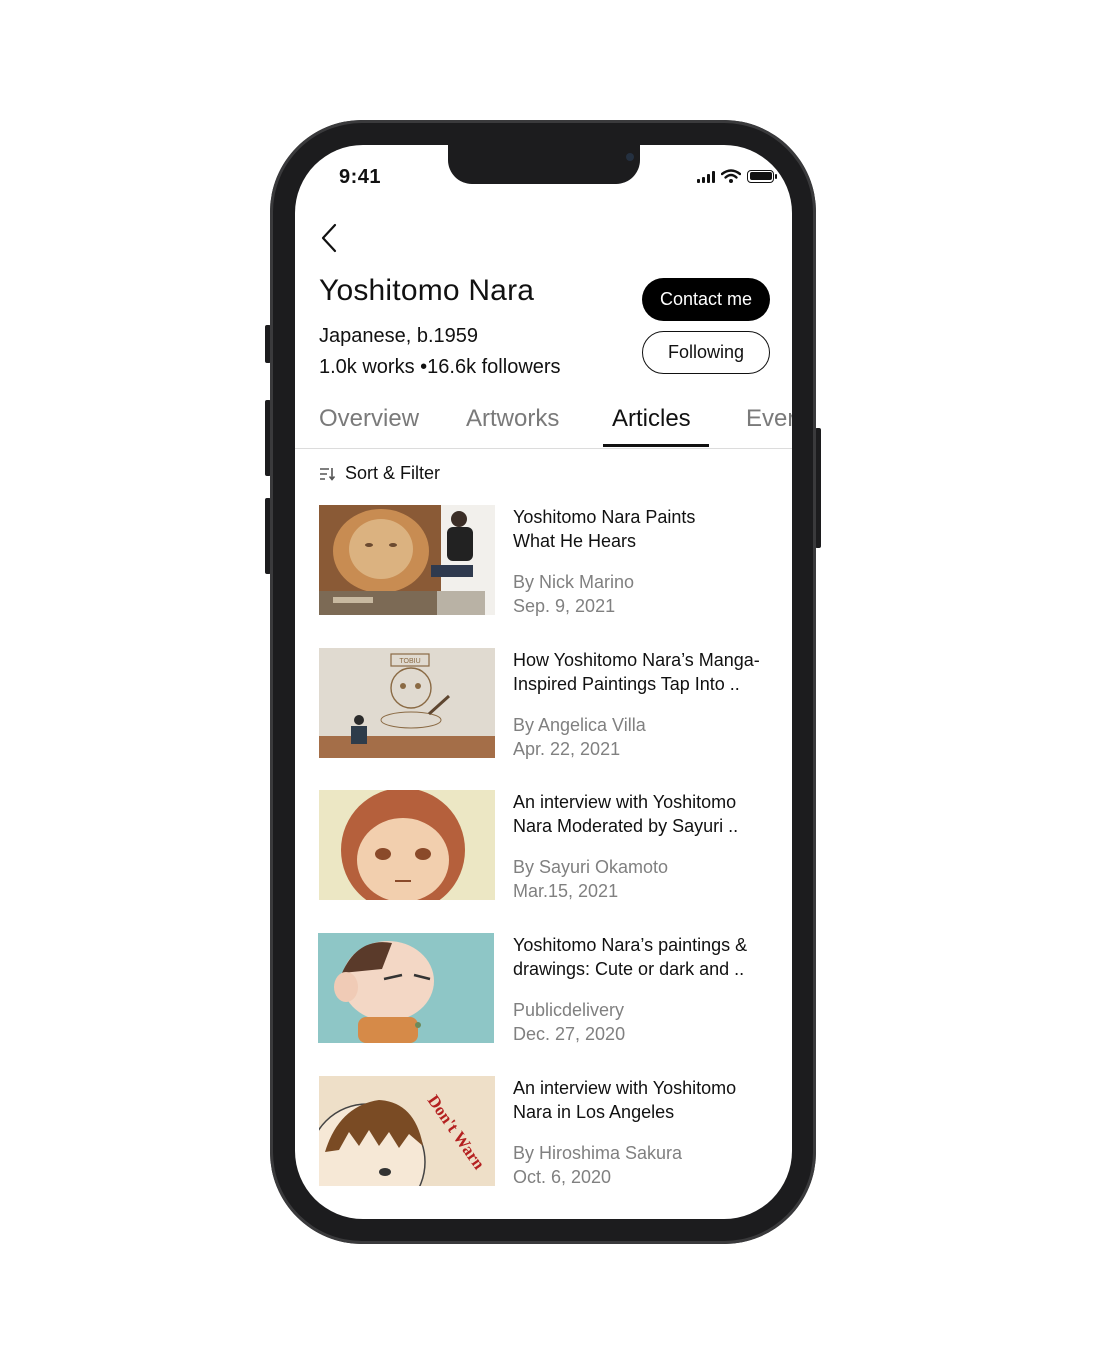  Describe the element at coordinates (393, 473) in the screenshot. I see `sort-filter-label: Sort & Filter` at that location.